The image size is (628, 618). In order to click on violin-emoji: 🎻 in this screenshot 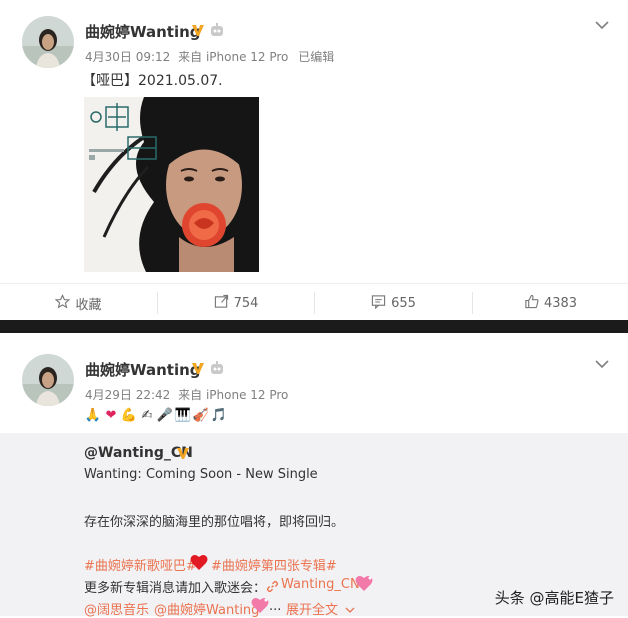, I will do `click(201, 415)`.